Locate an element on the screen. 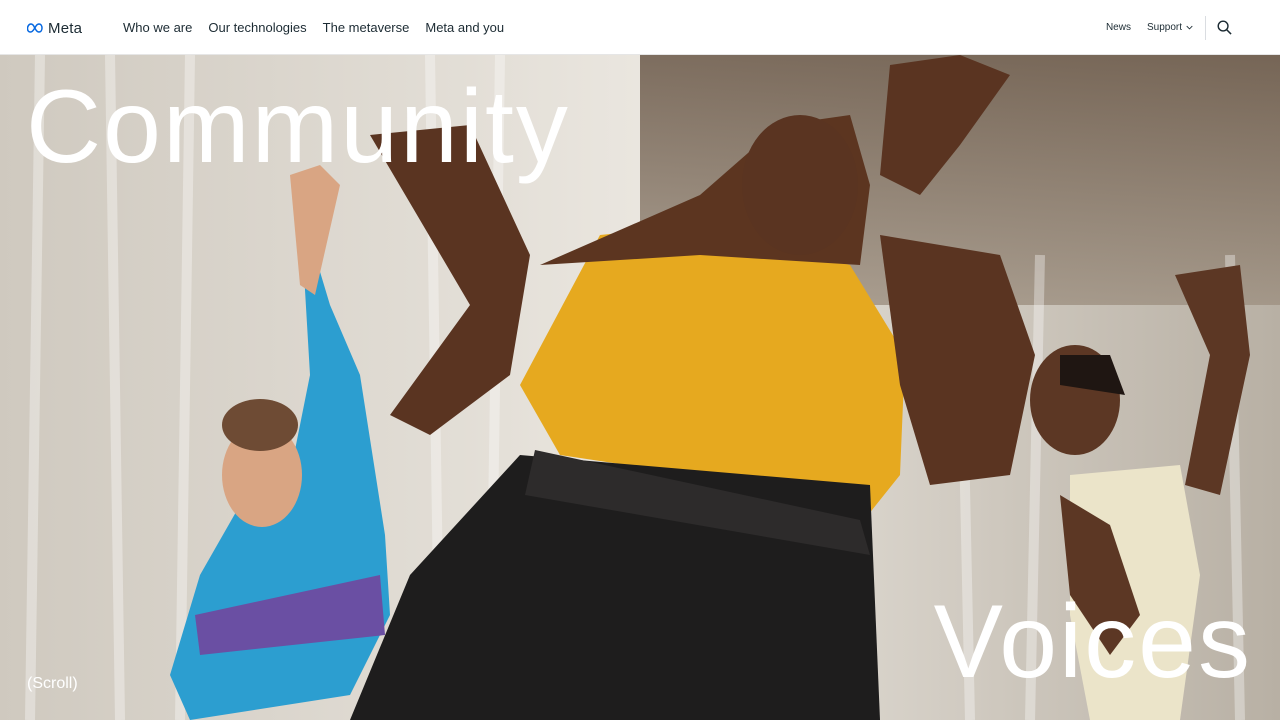 This screenshot has width=1280, height=720. nav-our-technologies: Our technologies is located at coordinates (257, 28).